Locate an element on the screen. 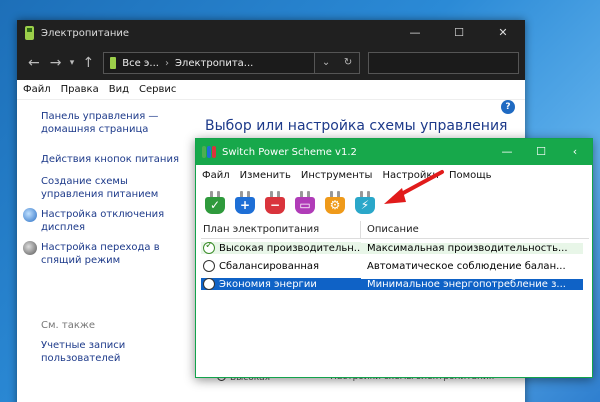 The image size is (600, 402). quick-switch-button: ⚡ is located at coordinates (365, 202).